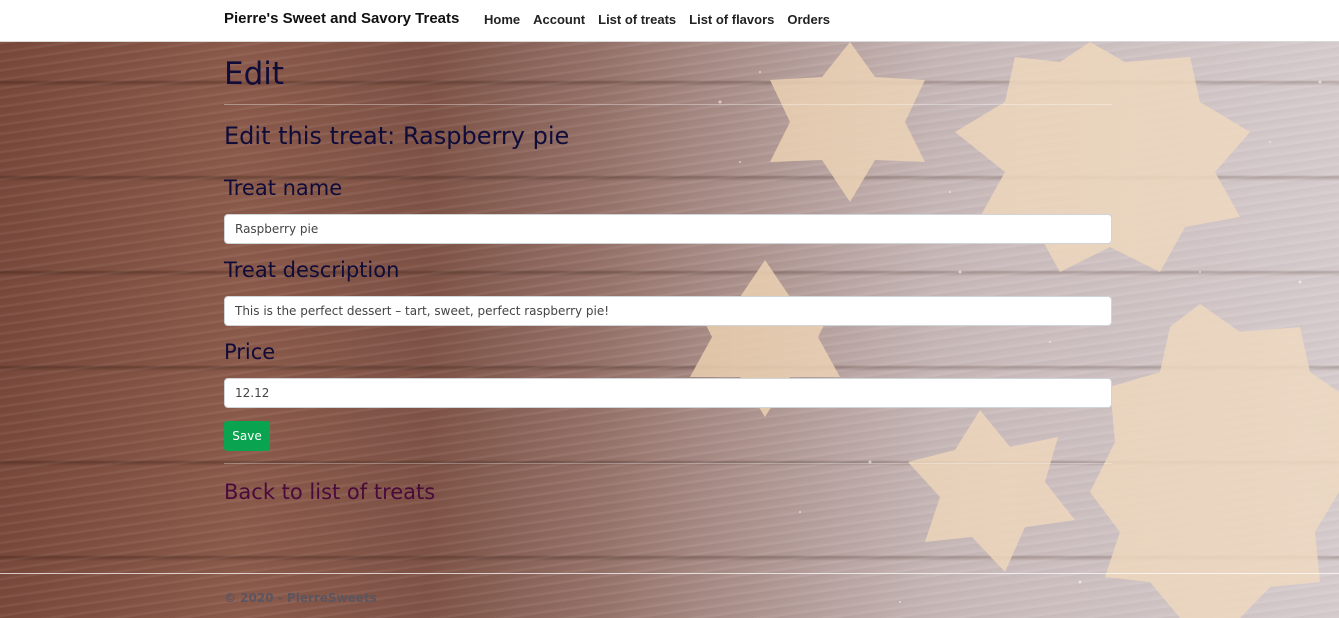 Image resolution: width=1339 pixels, height=618 pixels. I want to click on page-subtitle: Edit this treat: Raspberry pie, so click(397, 136).